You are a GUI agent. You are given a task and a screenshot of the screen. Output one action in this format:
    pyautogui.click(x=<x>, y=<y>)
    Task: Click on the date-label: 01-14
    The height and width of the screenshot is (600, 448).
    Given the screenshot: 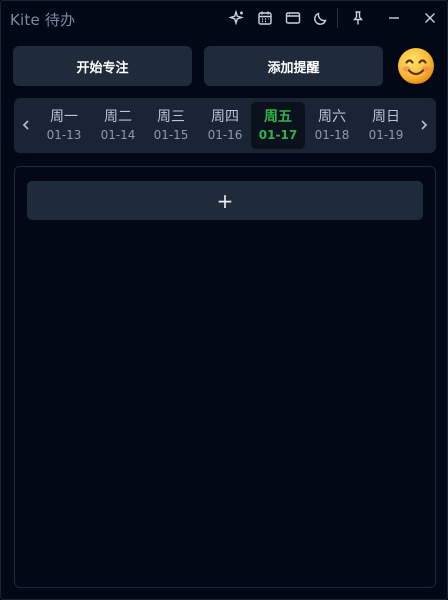 What is the action you would take?
    pyautogui.click(x=118, y=135)
    